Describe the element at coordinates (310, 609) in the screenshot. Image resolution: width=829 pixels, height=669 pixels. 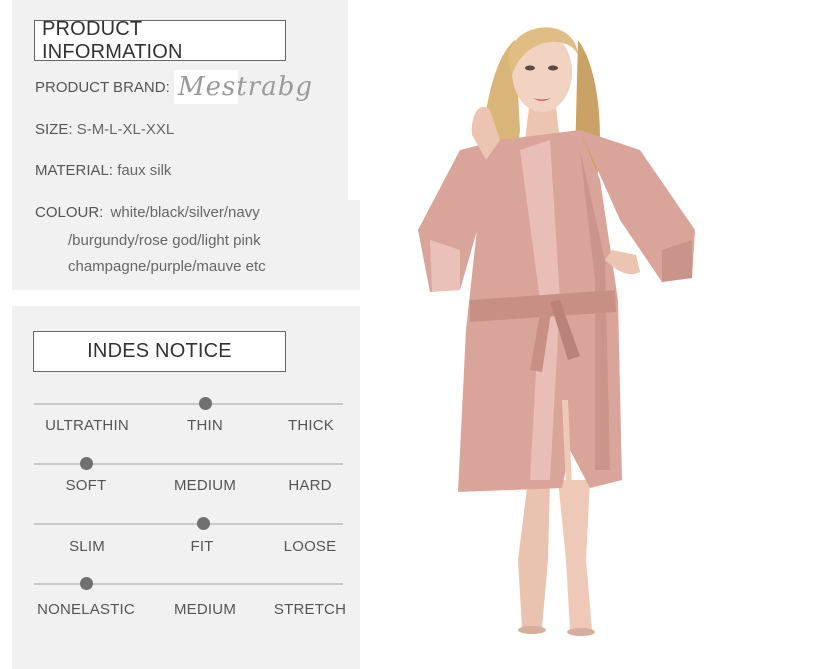
I see `scale-label-right: STRETCH` at that location.